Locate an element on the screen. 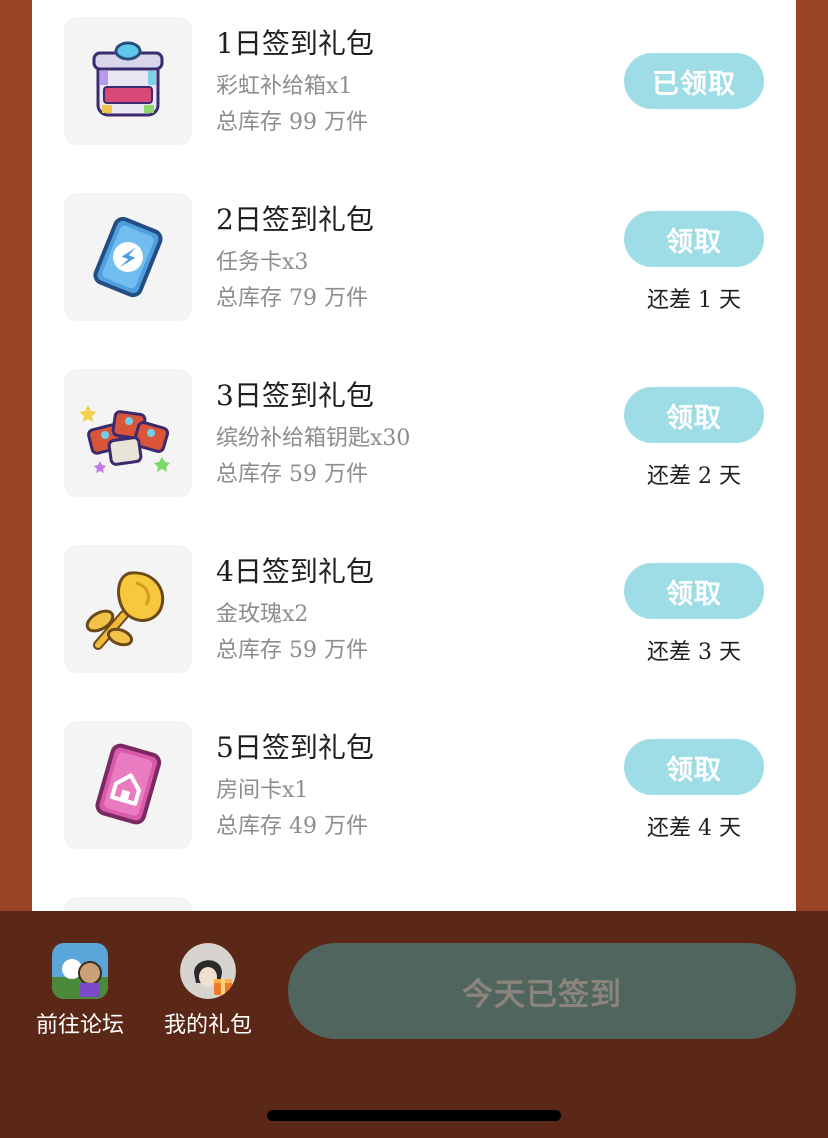 The height and width of the screenshot is (1138, 828). gift-stock: 总库存 49 万件 is located at coordinates (292, 826).